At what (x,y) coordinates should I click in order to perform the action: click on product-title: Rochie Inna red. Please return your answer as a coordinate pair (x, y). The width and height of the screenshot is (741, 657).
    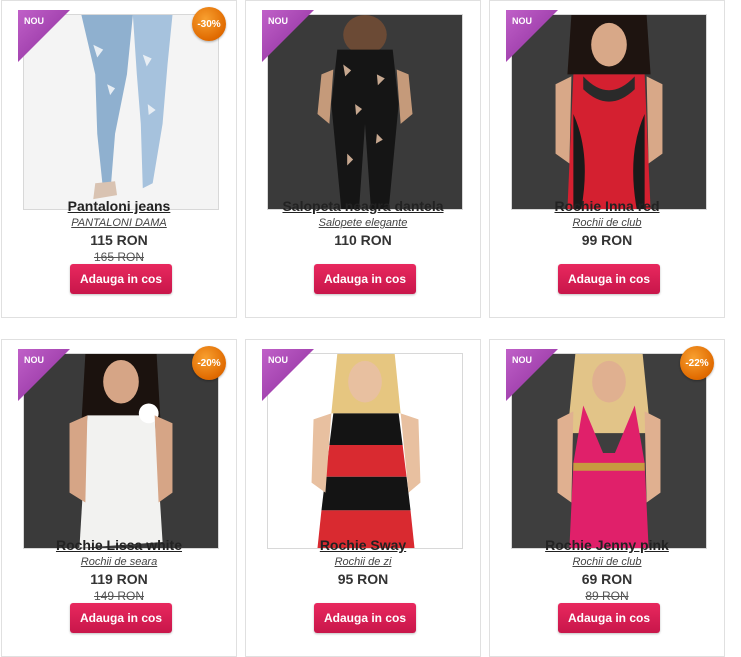
    Looking at the image, I should click on (607, 206).